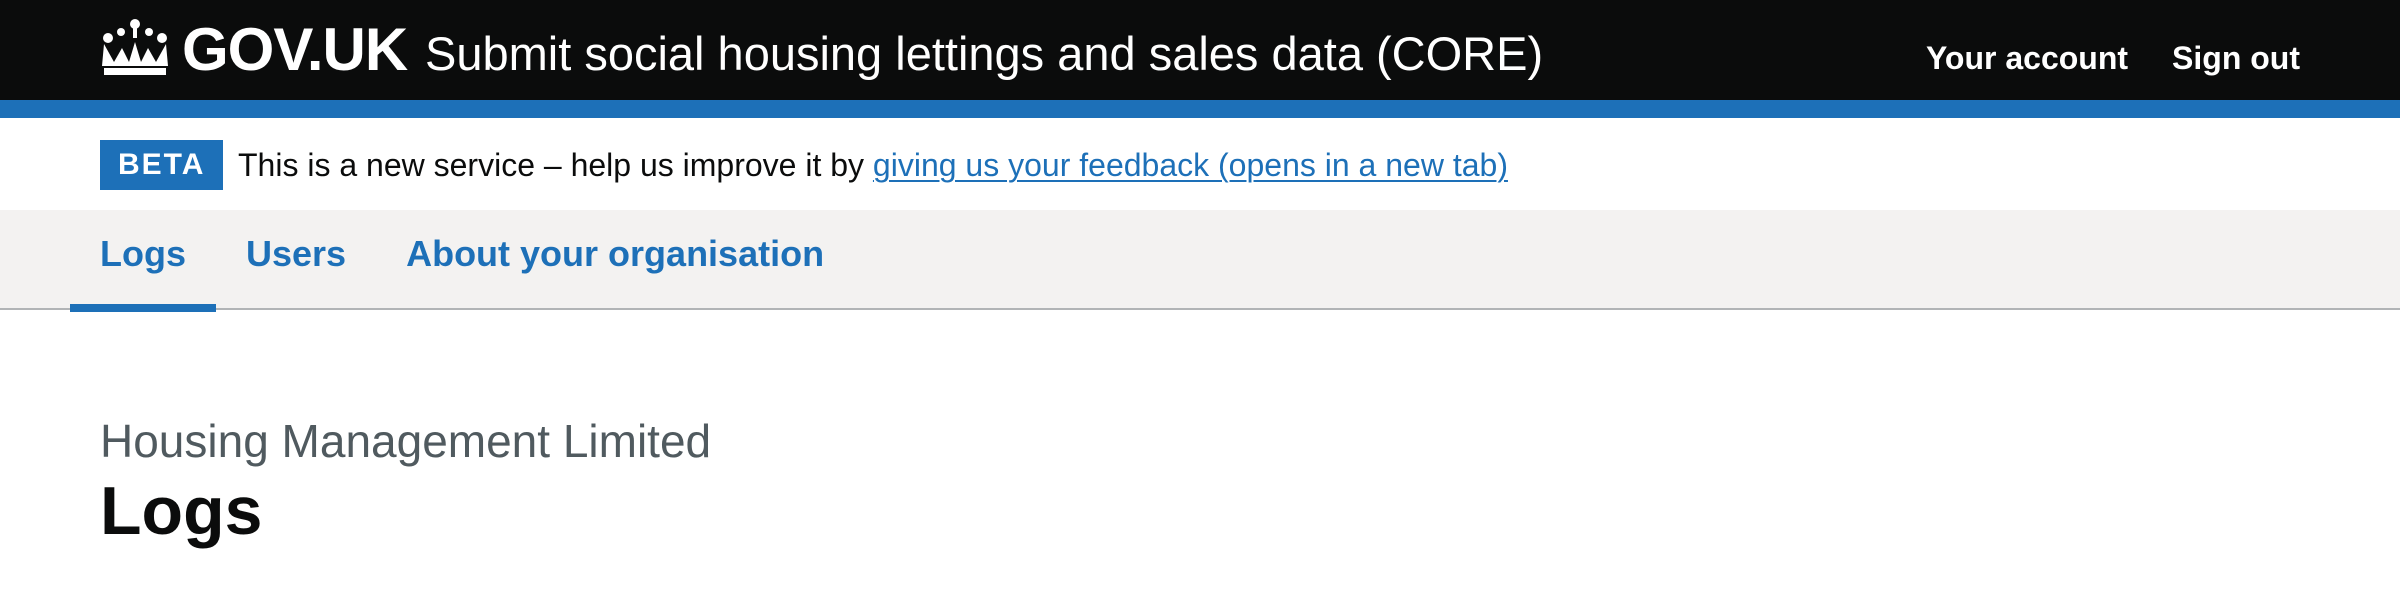 This screenshot has height=600, width=2400. What do you see at coordinates (135, 47) in the screenshot?
I see `crown-icon` at bounding box center [135, 47].